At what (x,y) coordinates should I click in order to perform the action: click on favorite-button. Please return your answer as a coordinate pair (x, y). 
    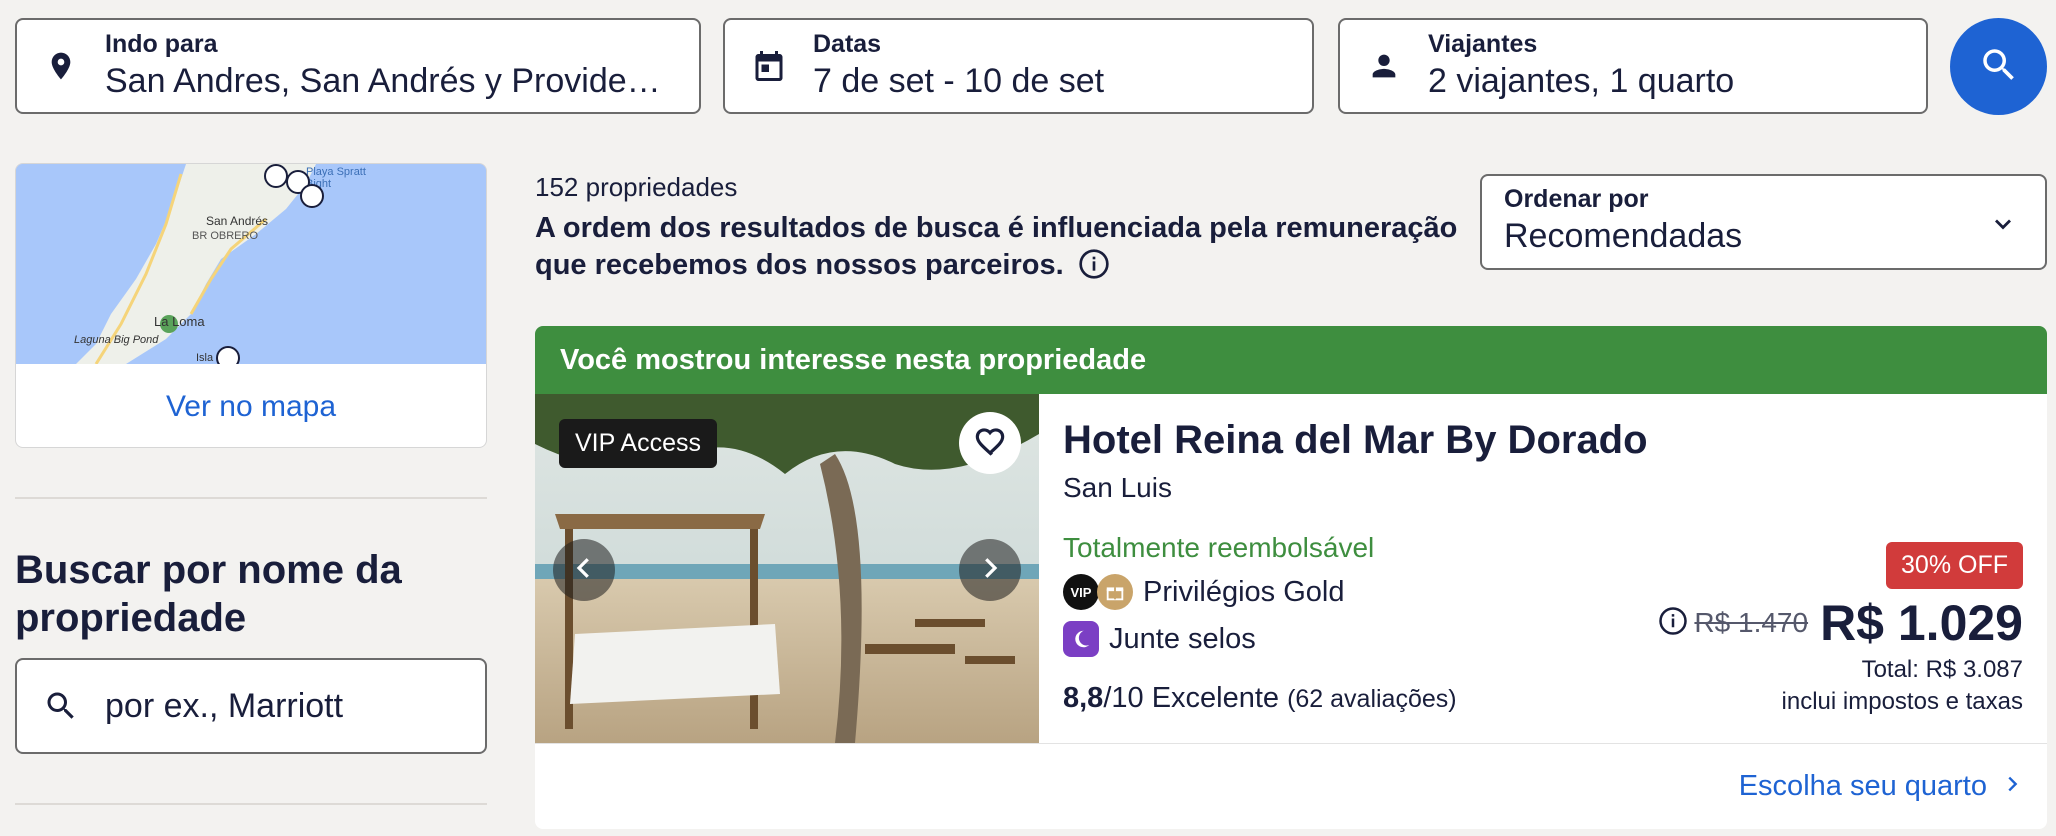
    Looking at the image, I should click on (990, 443).